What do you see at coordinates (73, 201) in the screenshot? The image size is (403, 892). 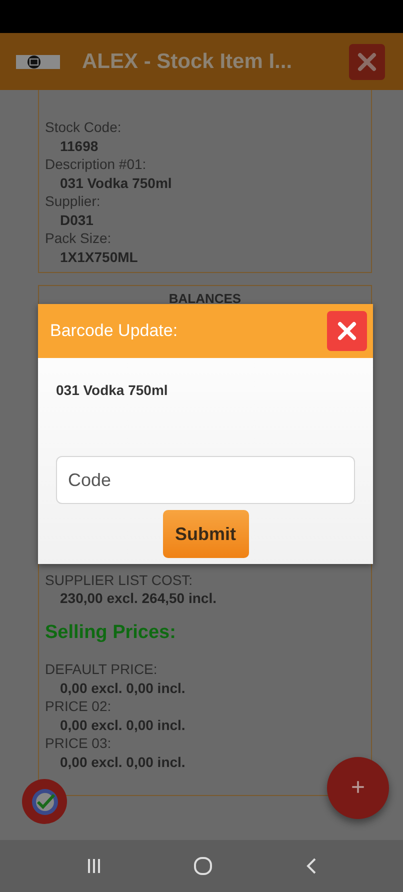 I see `field-label: Supplier:` at bounding box center [73, 201].